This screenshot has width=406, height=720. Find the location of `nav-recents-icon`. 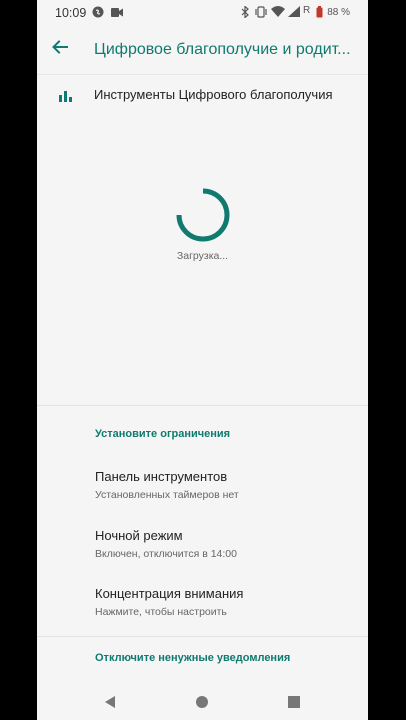

nav-recents-icon is located at coordinates (294, 702).